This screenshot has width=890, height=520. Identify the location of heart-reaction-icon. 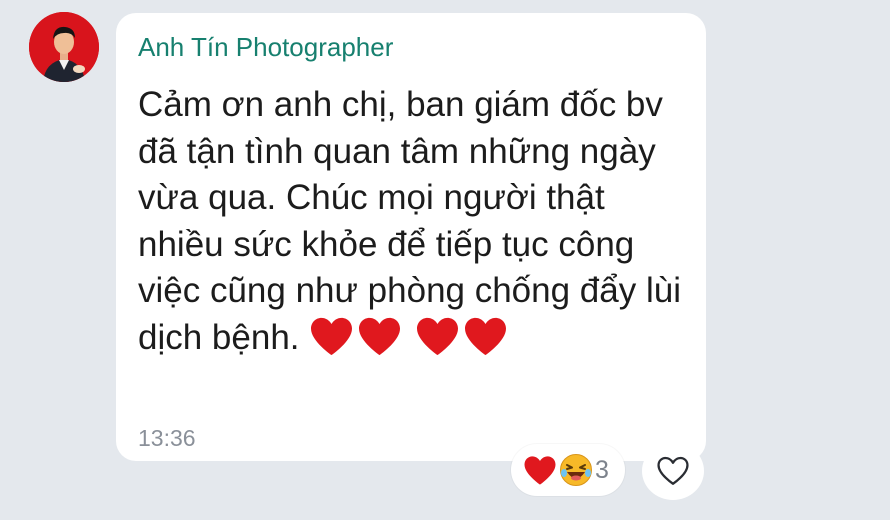
(540, 470).